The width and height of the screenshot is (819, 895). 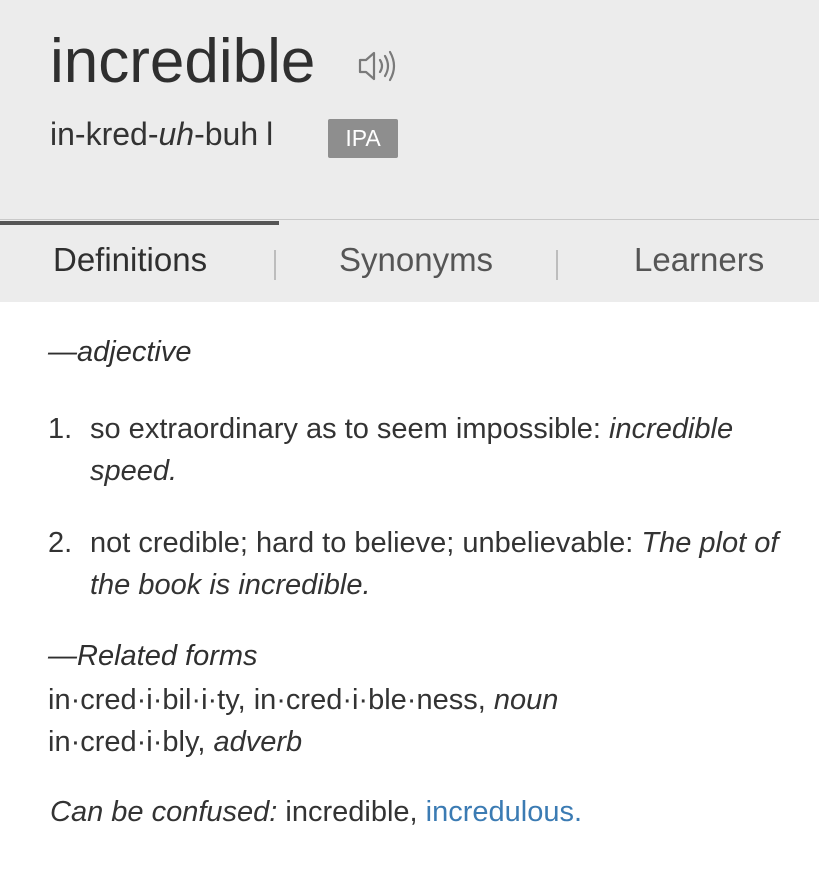 What do you see at coordinates (267, 700) in the screenshot?
I see `related-forms: in·cred·i·bil·i·ty, in·cred·i·ble·ness,` at bounding box center [267, 700].